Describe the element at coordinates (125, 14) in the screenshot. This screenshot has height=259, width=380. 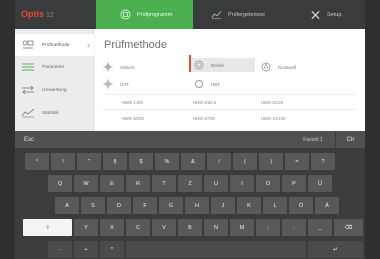
I see `grid-icon` at that location.